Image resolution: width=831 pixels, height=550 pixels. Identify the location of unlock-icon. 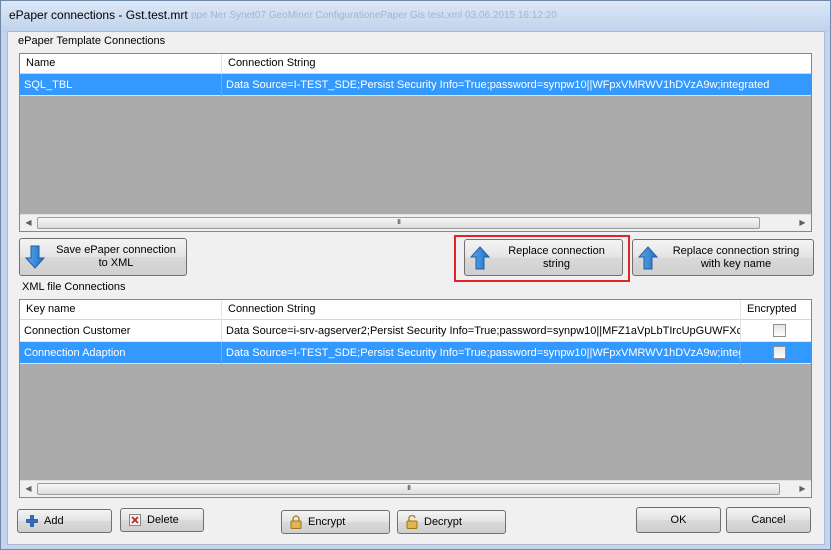
(412, 522).